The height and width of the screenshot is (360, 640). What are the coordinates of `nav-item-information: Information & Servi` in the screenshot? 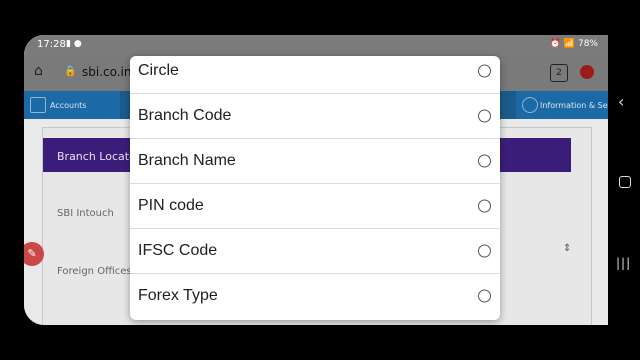 It's located at (562, 105).